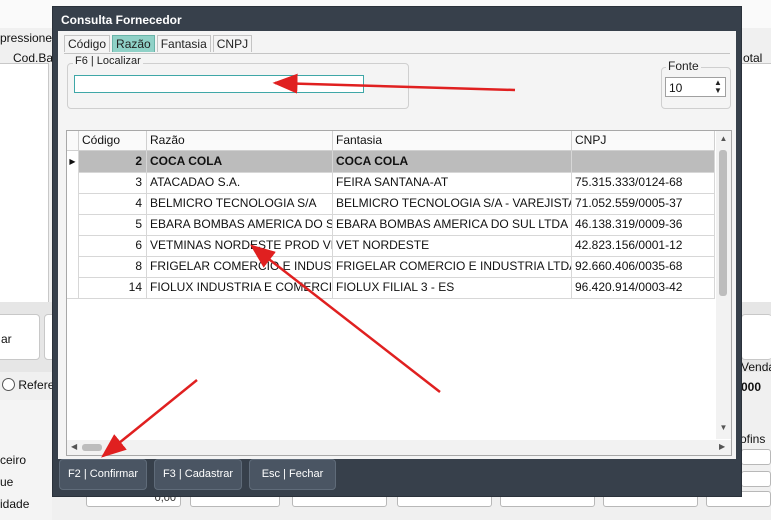 The image size is (771, 520). I want to click on cell-fantasia: VET NORDESTE, so click(452, 245).